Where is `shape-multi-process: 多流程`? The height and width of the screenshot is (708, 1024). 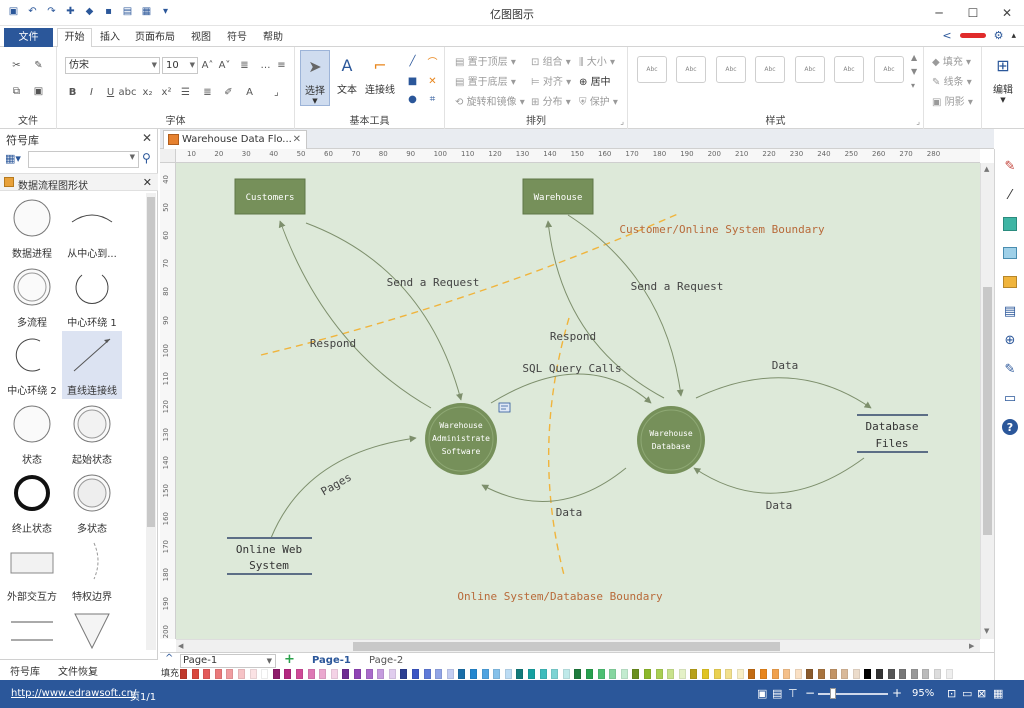
shape-multi-process: 多流程 is located at coordinates (32, 297).